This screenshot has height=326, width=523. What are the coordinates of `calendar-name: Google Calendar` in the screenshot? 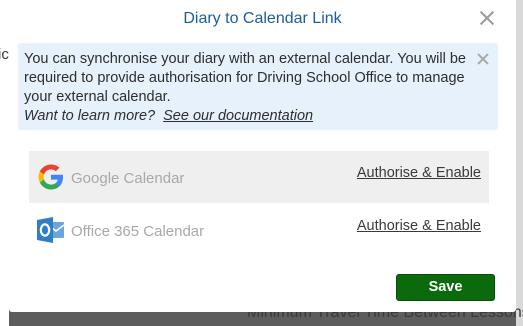 It's located at (128, 178).